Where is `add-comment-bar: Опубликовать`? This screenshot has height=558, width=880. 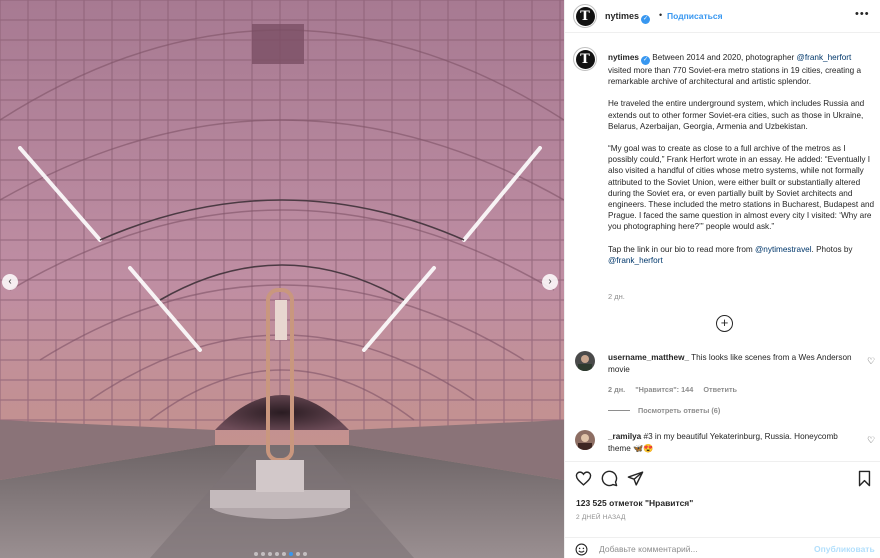 add-comment-bar: Опубликовать is located at coordinates (722, 547).